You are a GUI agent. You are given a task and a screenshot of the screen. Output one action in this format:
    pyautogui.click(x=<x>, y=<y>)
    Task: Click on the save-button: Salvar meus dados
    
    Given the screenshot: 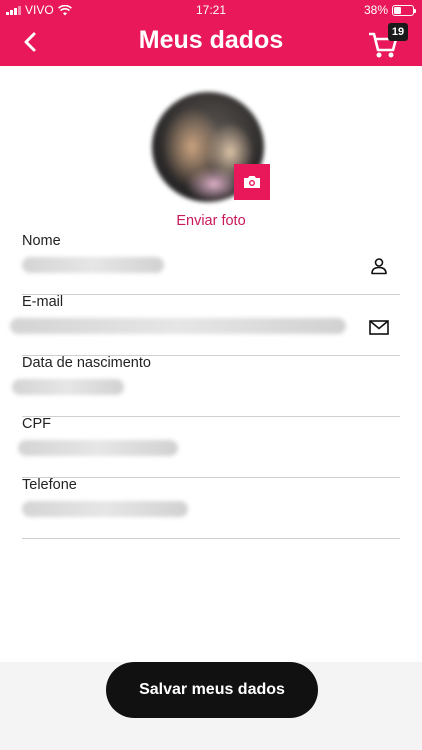 What is the action you would take?
    pyautogui.click(x=212, y=690)
    